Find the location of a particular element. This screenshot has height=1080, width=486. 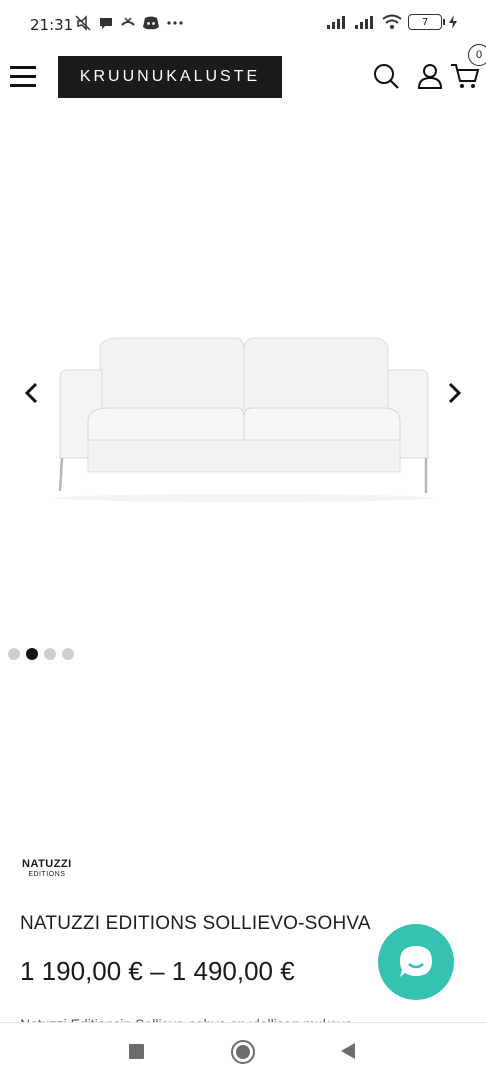

back-button is located at coordinates (348, 1051).